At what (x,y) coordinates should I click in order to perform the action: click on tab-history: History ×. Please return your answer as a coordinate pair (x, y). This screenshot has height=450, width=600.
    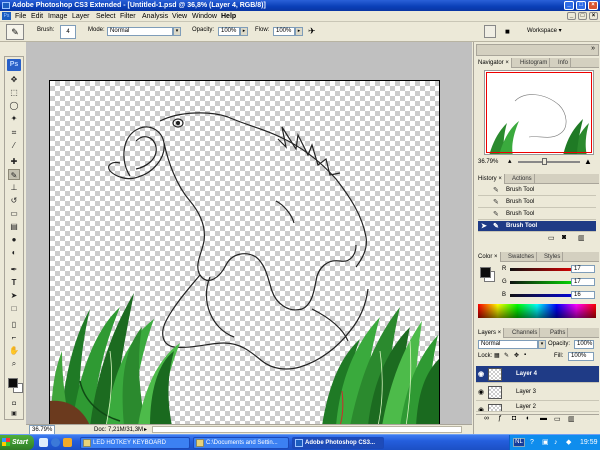
    Looking at the image, I should click on (490, 179).